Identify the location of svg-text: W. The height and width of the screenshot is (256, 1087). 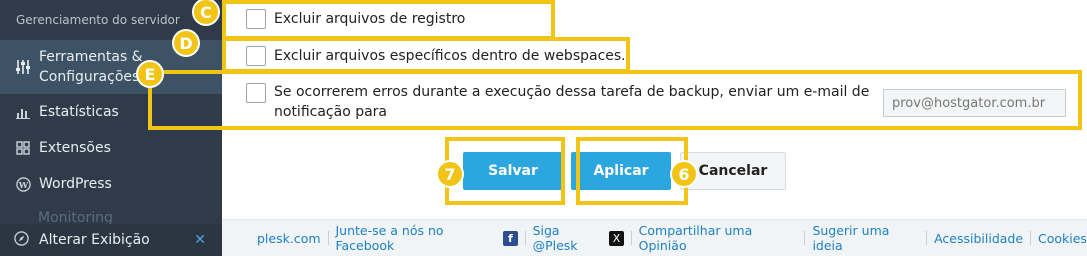
(22, 184).